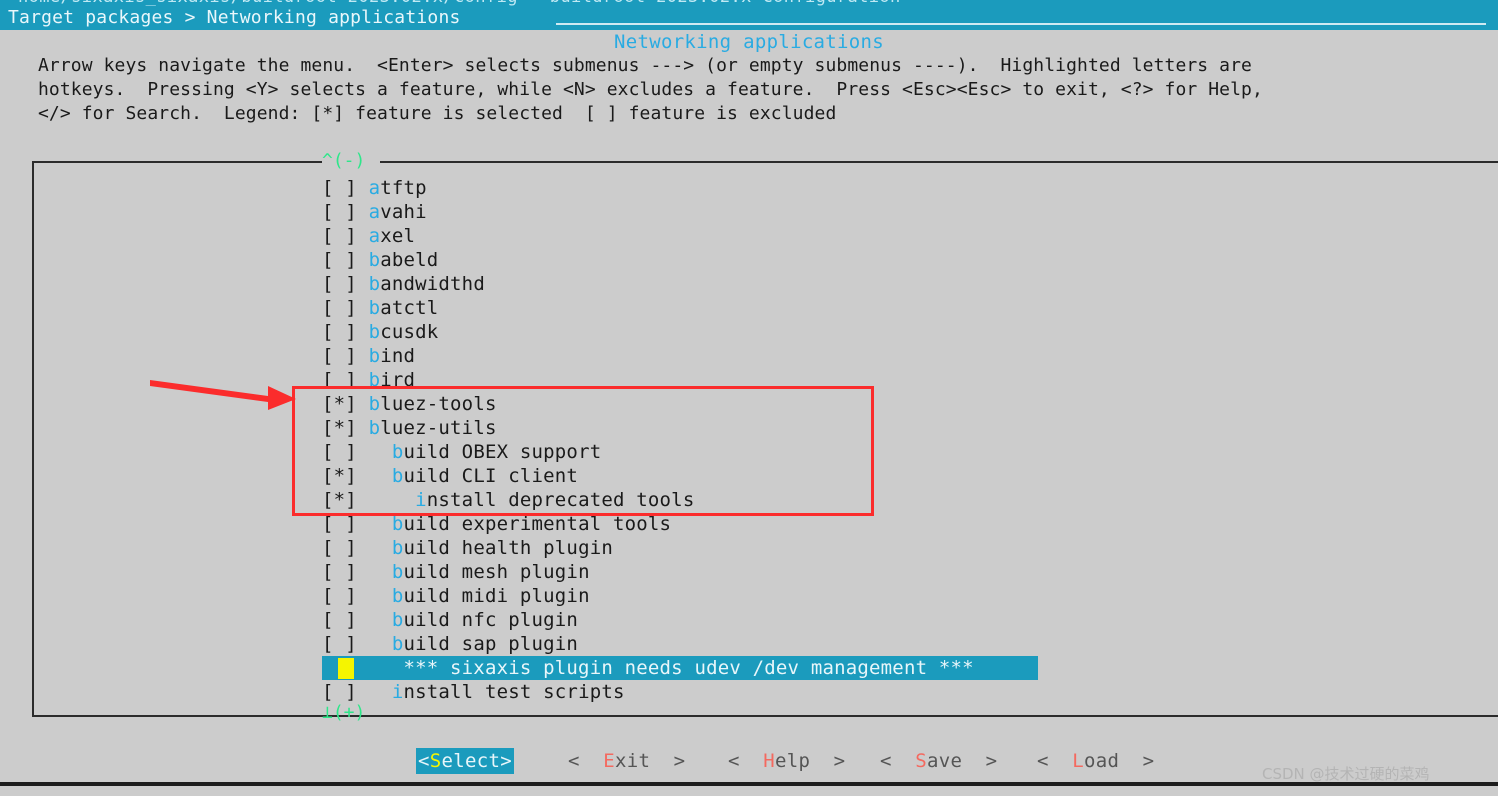 The image size is (1498, 796). I want to click on button-label: ave >, so click(962, 761).